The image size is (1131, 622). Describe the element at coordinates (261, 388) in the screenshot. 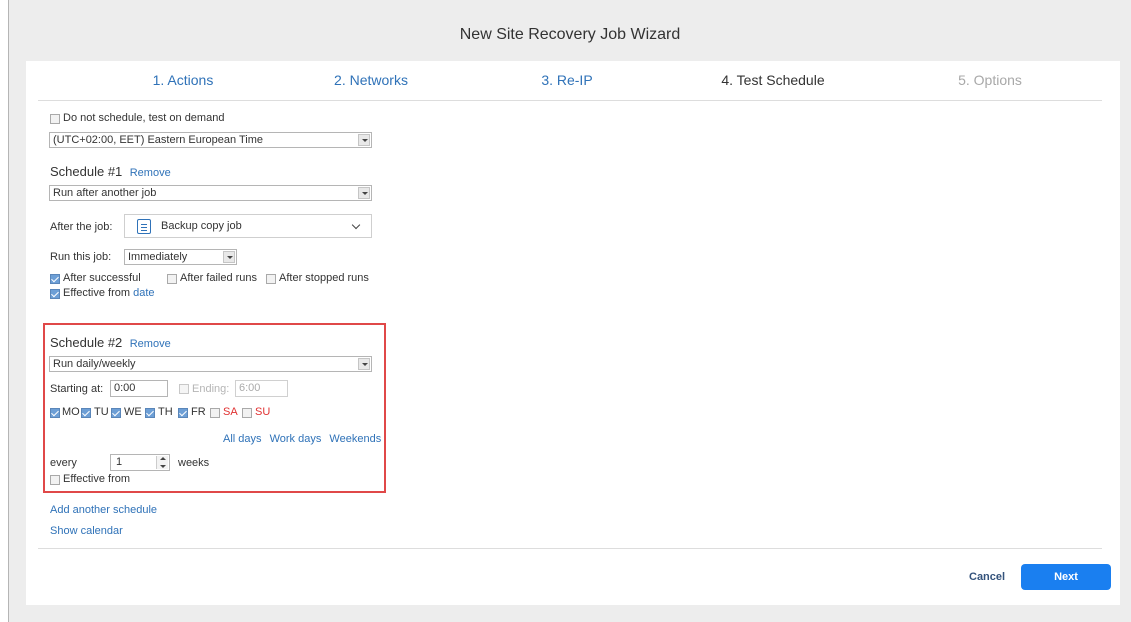

I see `ending-input: 6:00` at that location.